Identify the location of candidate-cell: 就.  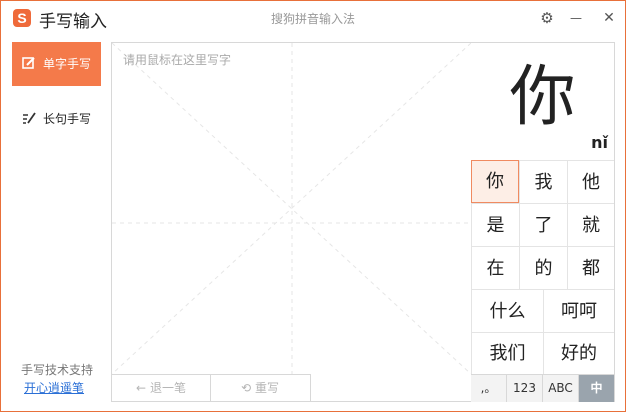
(590, 224).